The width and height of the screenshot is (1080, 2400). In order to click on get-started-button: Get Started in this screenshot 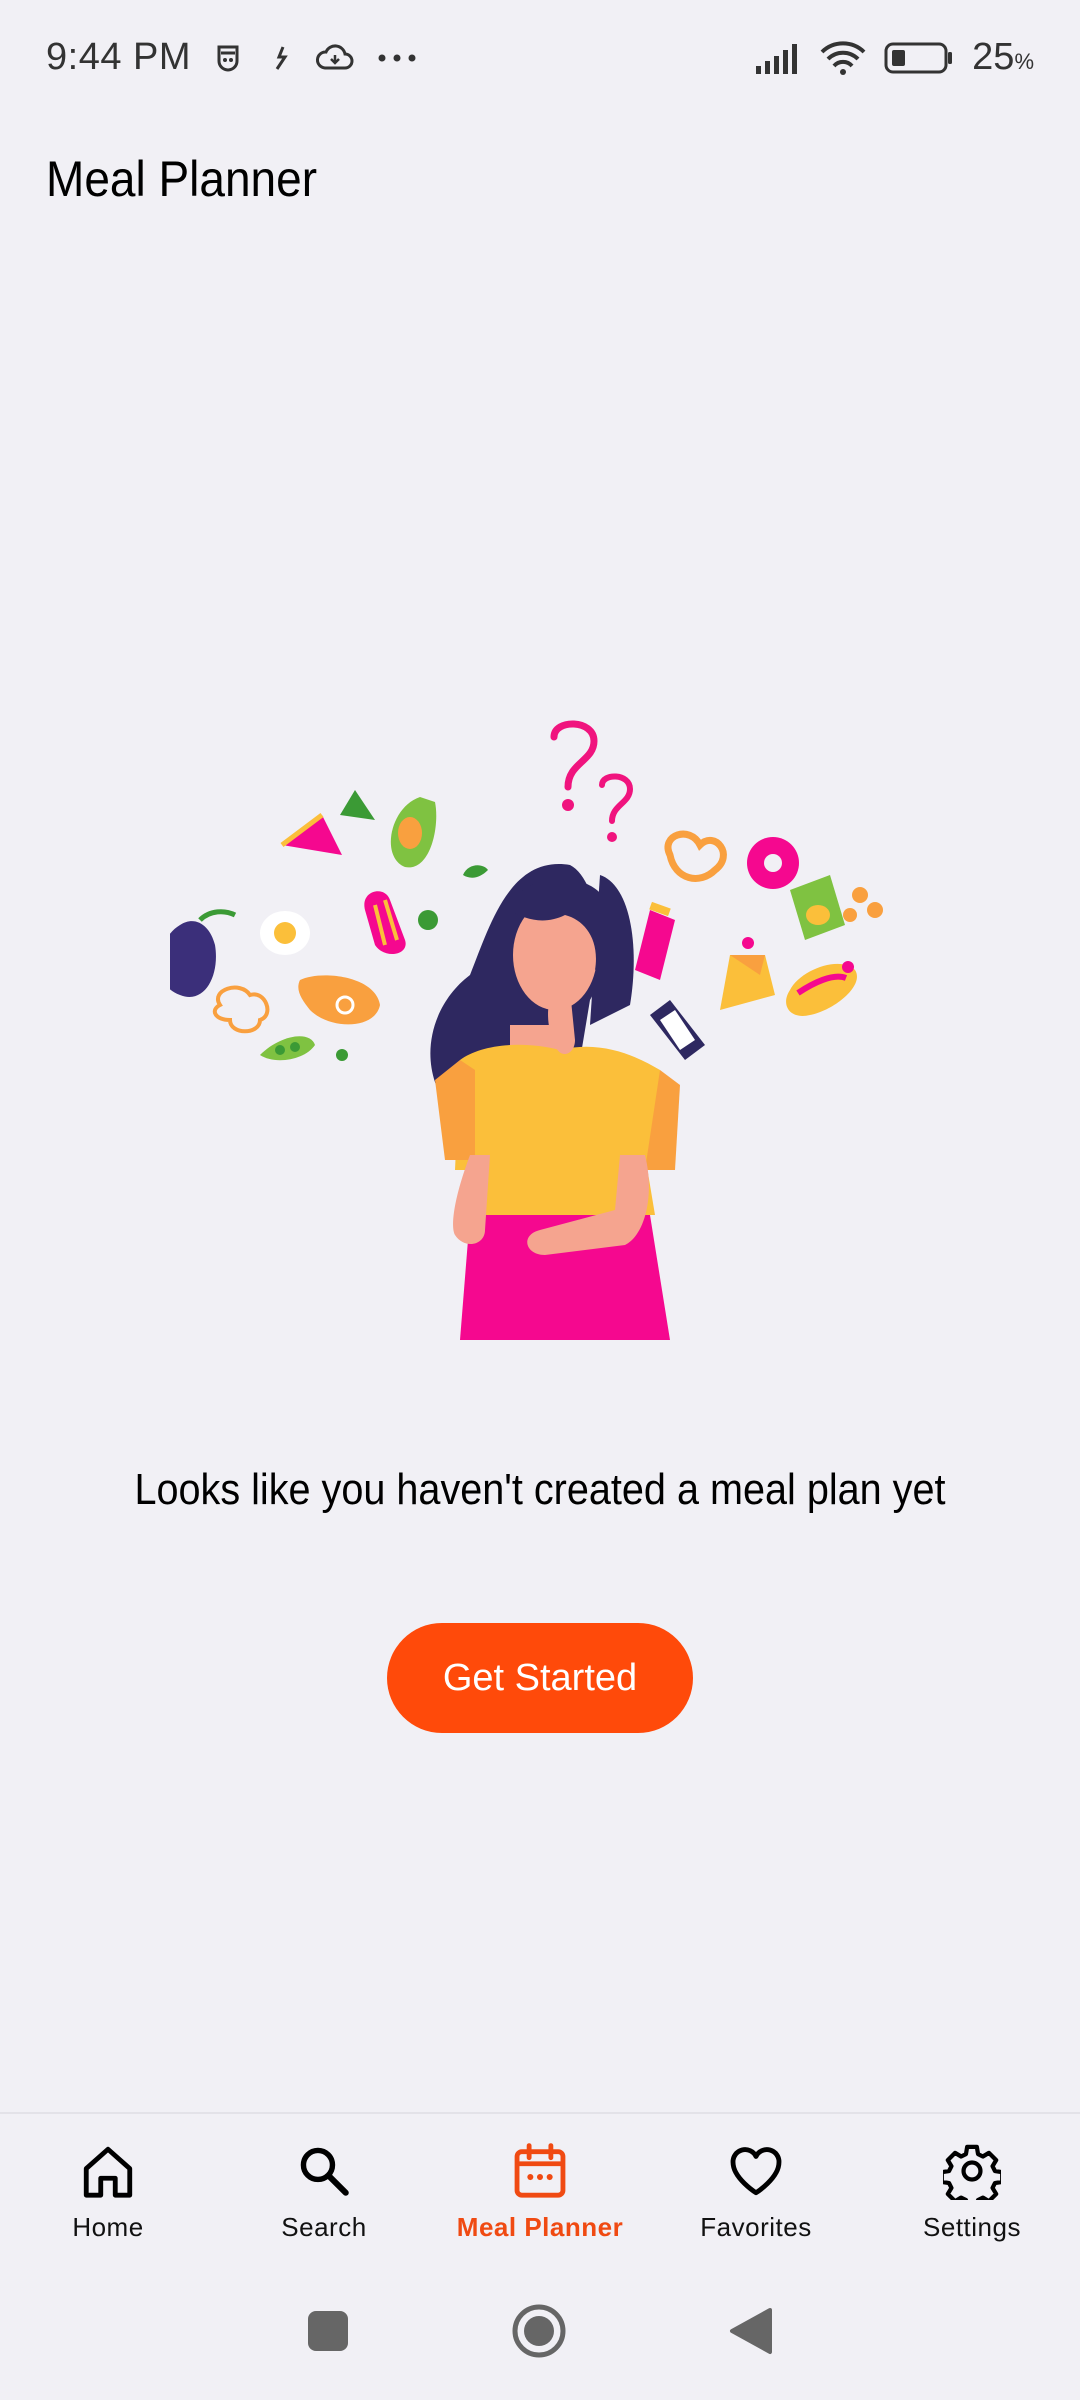, I will do `click(540, 1678)`.